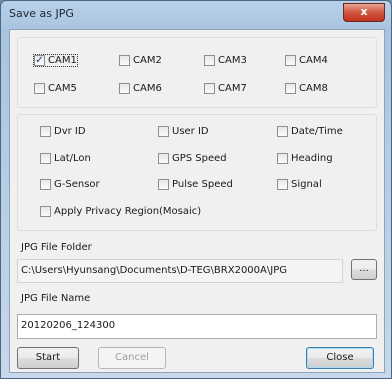  Describe the element at coordinates (364, 12) in the screenshot. I see `window-close-button: x` at that location.